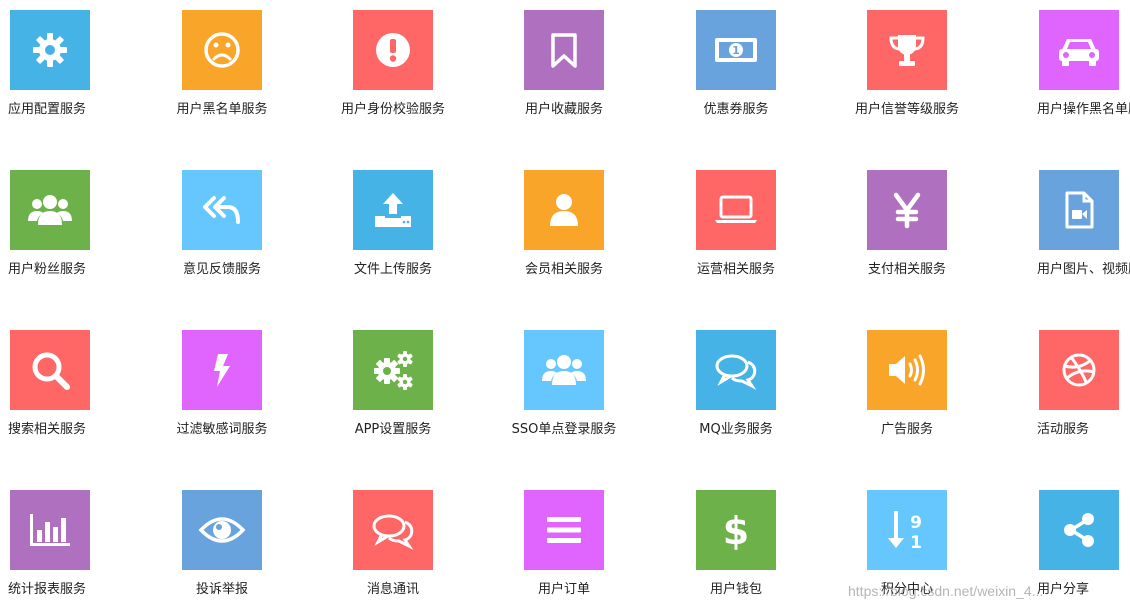 Image resolution: width=1130 pixels, height=613 pixels. What do you see at coordinates (1083, 110) in the screenshot?
I see `service-label: 用户操作黑名单服务` at bounding box center [1083, 110].